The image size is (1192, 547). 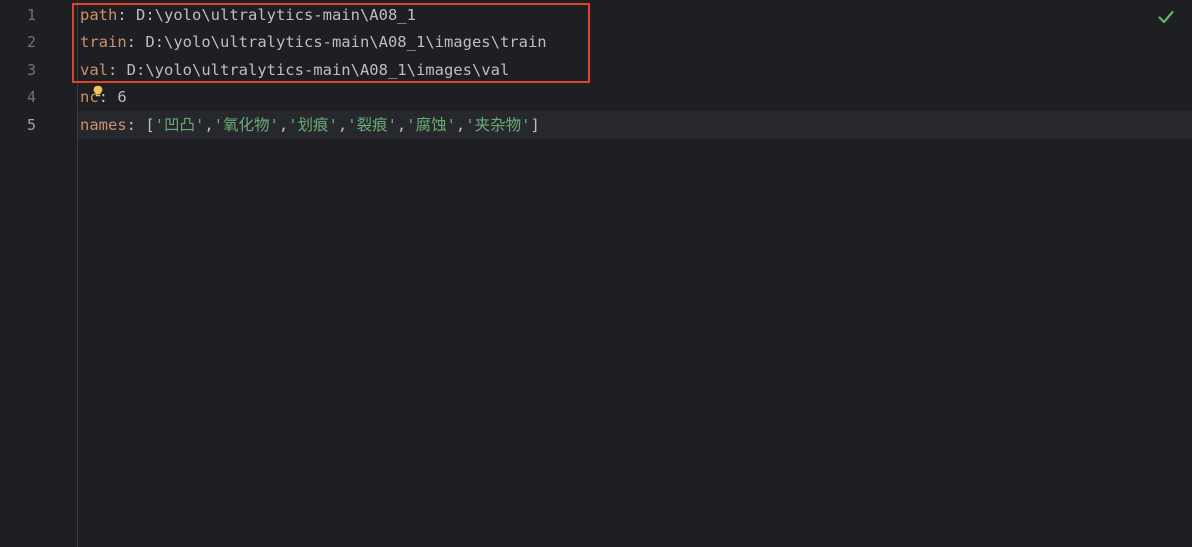 What do you see at coordinates (150, 125) in the screenshot?
I see `list-open-bracket: [` at bounding box center [150, 125].